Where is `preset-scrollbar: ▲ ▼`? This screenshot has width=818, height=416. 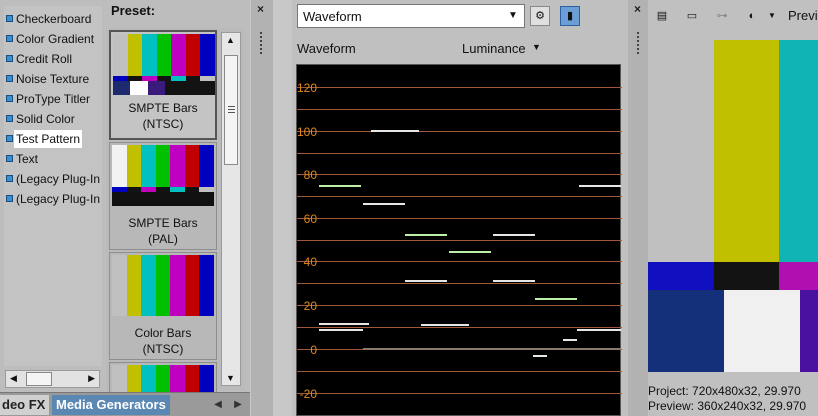 preset-scrollbar: ▲ ▼ is located at coordinates (231, 209).